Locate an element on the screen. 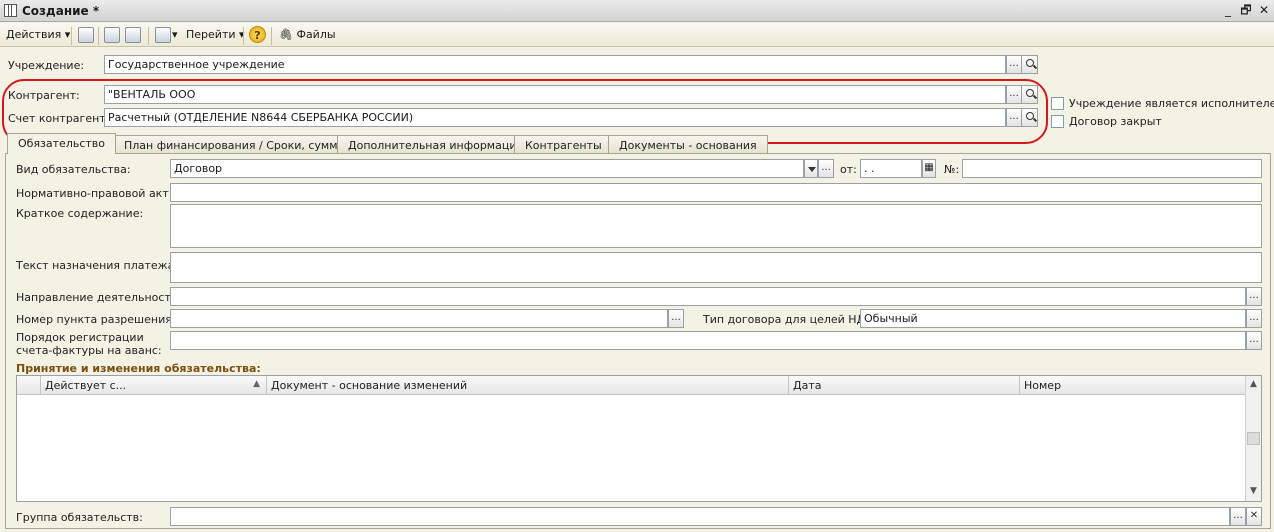  column-header-base-document: Документ - основание изменений is located at coordinates (528, 385).